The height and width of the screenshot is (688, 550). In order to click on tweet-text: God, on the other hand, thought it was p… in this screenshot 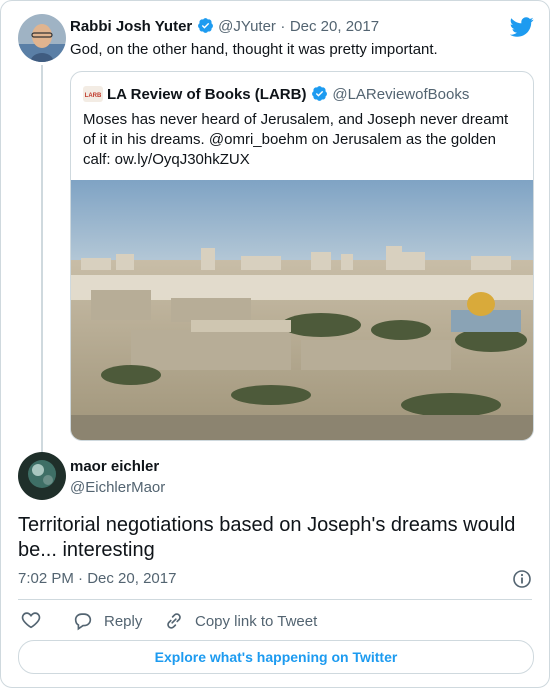, I will do `click(254, 49)`.